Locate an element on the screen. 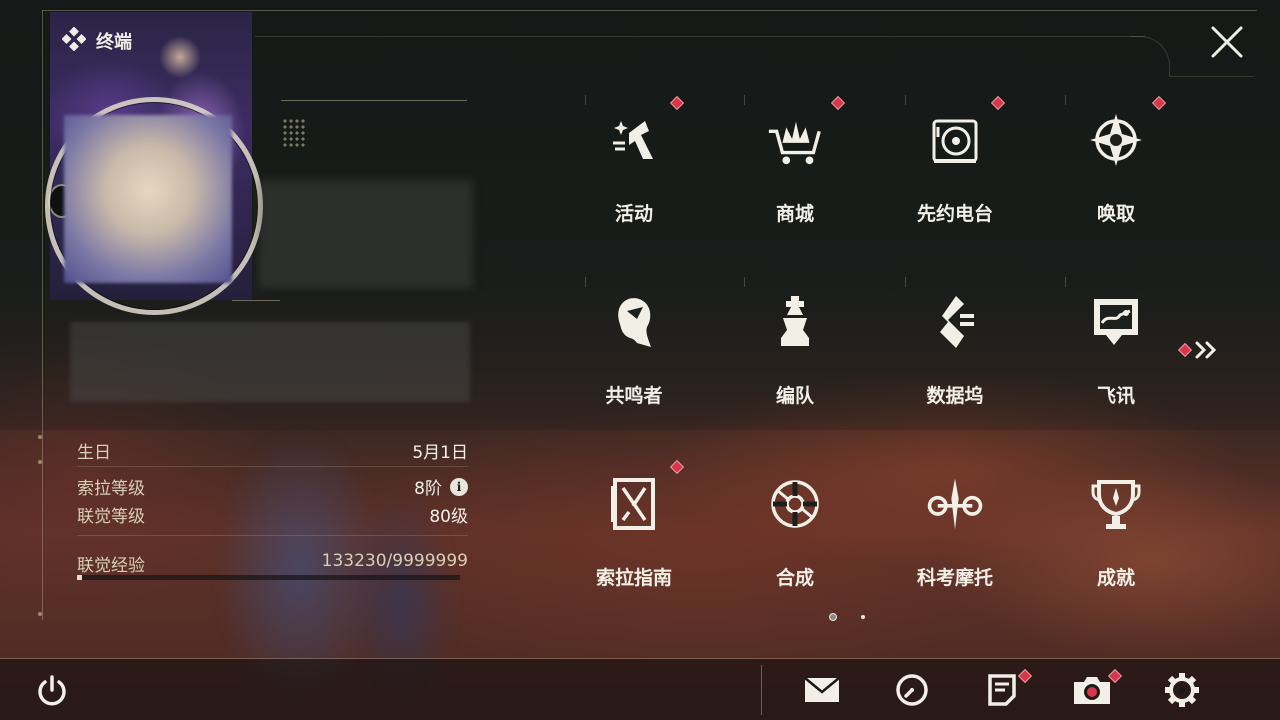 The image size is (1280, 720). stat-sola-level: 索拉等级 8阶 i is located at coordinates (272, 486).